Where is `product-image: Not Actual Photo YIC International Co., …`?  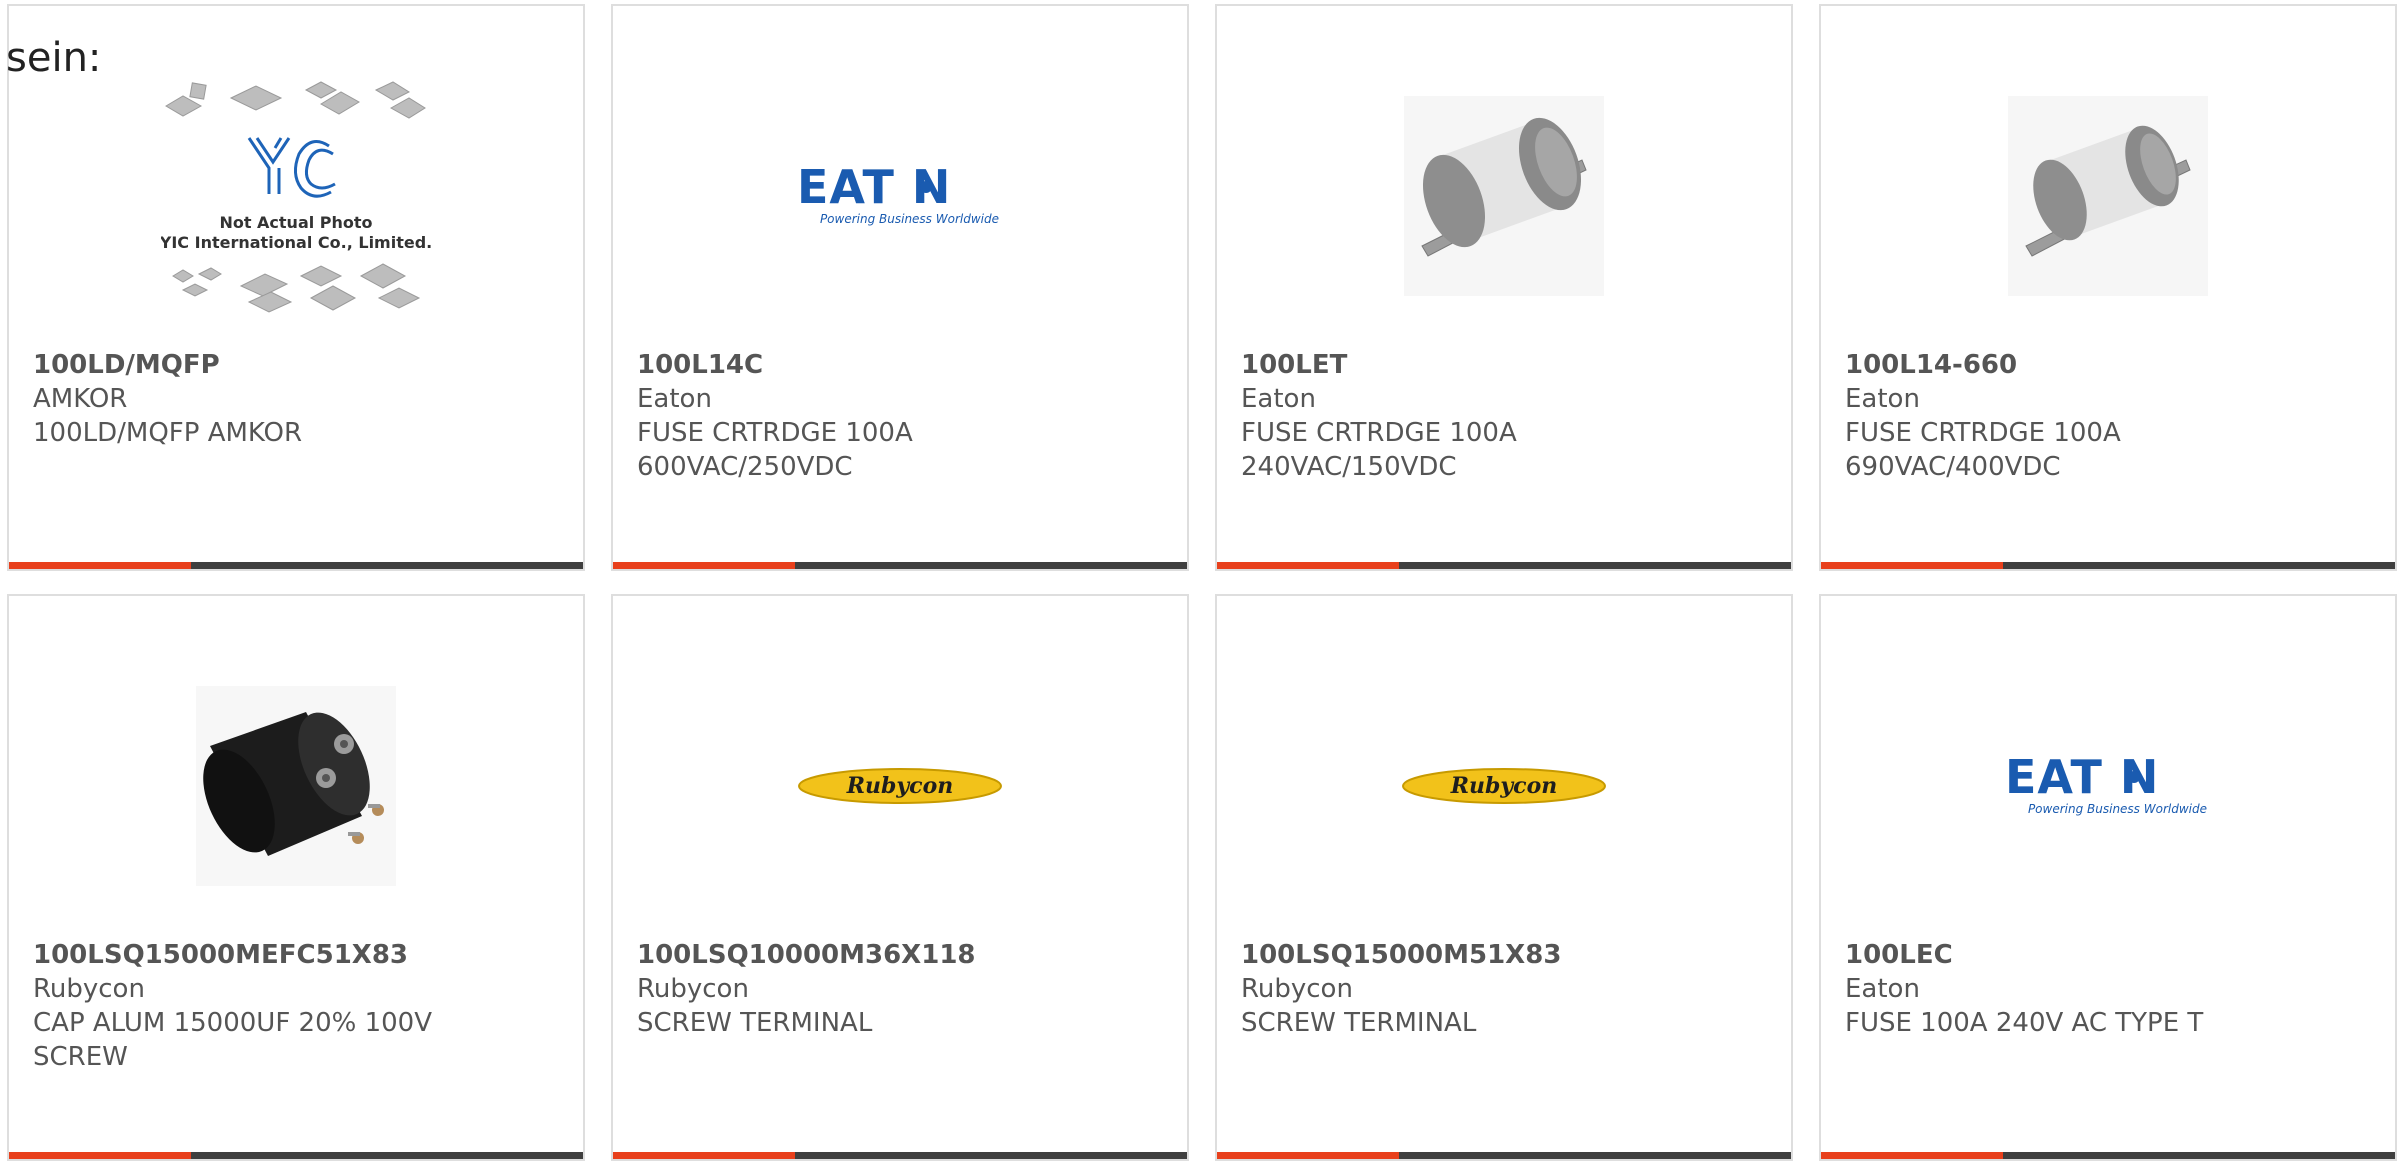 product-image: Not Actual Photo YIC International Co., … is located at coordinates (296, 196).